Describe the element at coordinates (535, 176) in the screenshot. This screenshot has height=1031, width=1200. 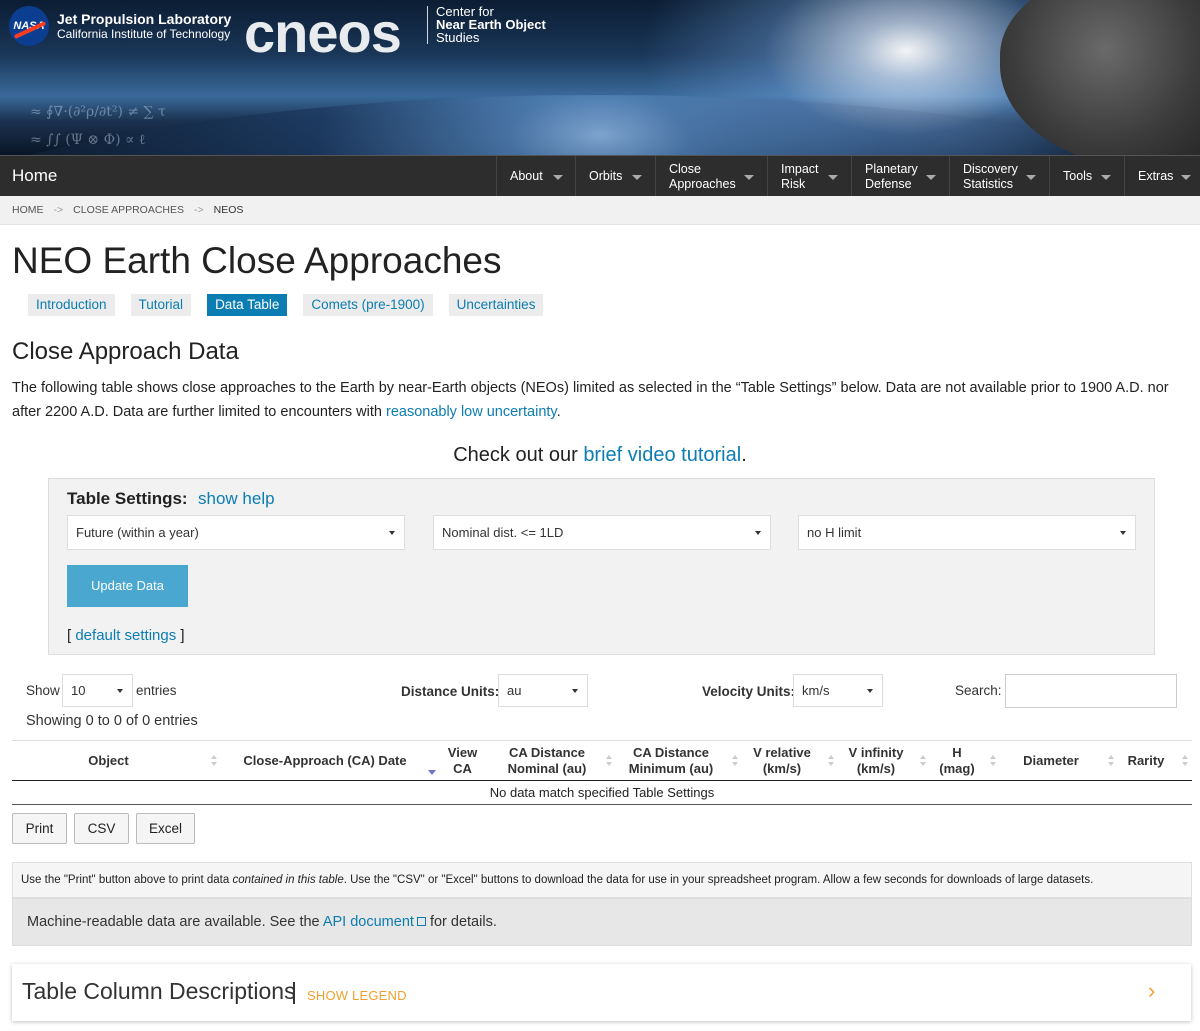
I see `nav-about: About` at that location.